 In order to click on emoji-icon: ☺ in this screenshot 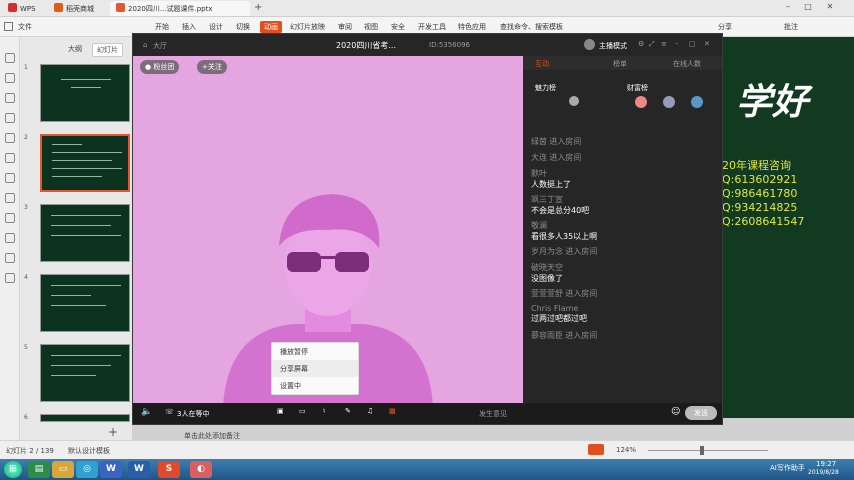, I will do `click(675, 412)`.